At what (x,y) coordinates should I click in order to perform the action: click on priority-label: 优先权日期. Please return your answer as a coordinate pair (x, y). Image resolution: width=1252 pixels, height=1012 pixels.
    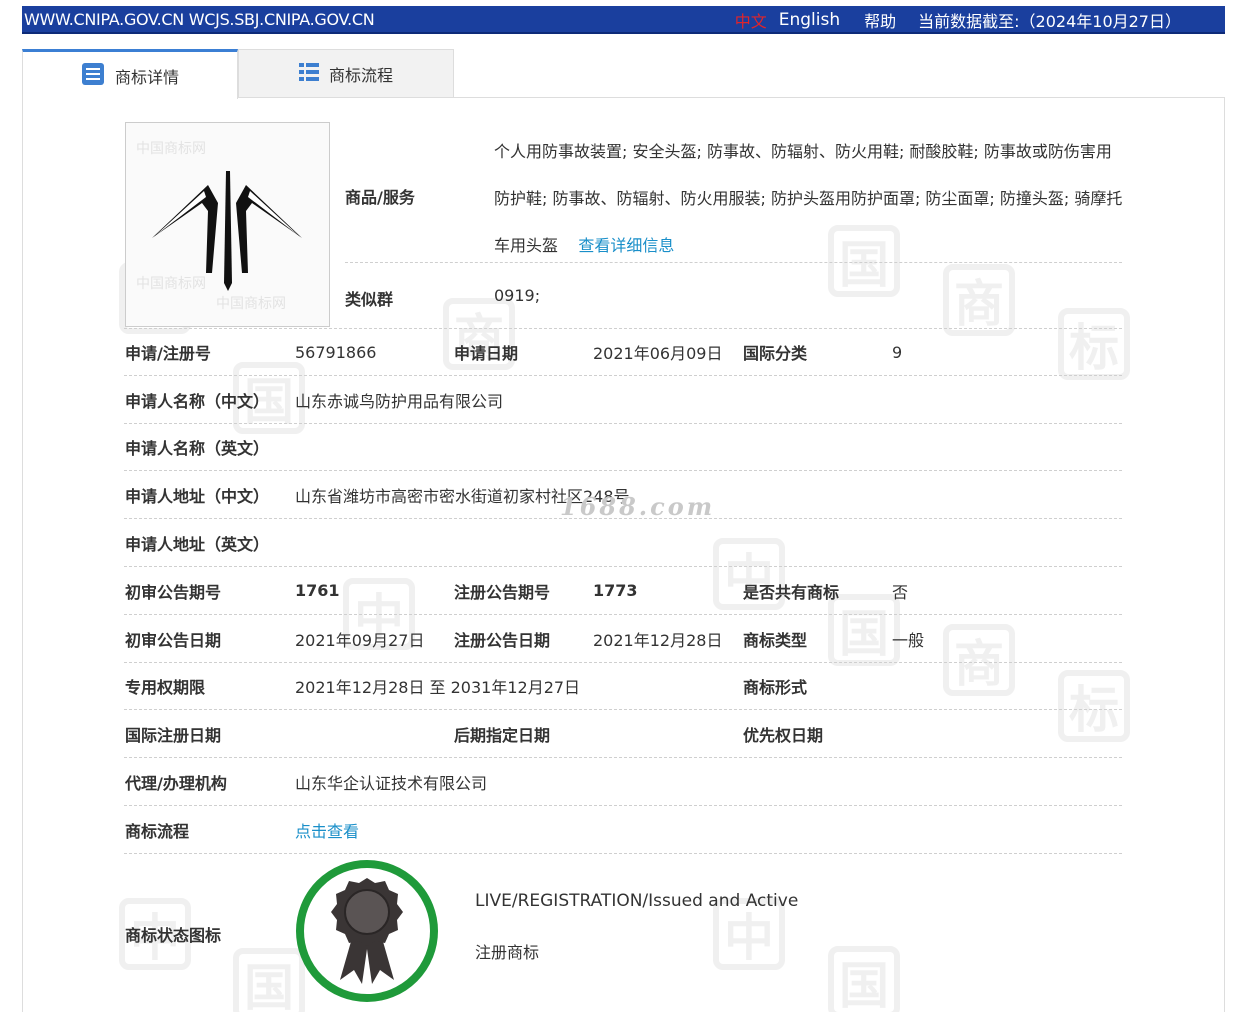
    Looking at the image, I should click on (783, 735).